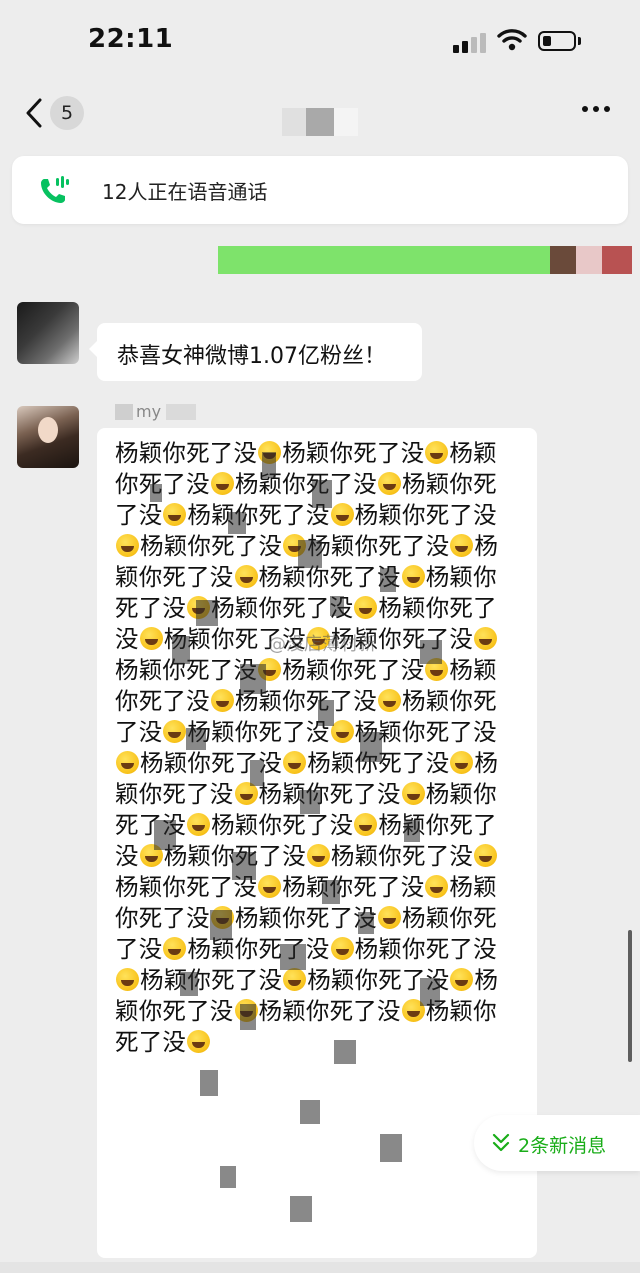 The image size is (640, 1273). What do you see at coordinates (320, 1267) in the screenshot?
I see `input-bar-edge` at bounding box center [320, 1267].